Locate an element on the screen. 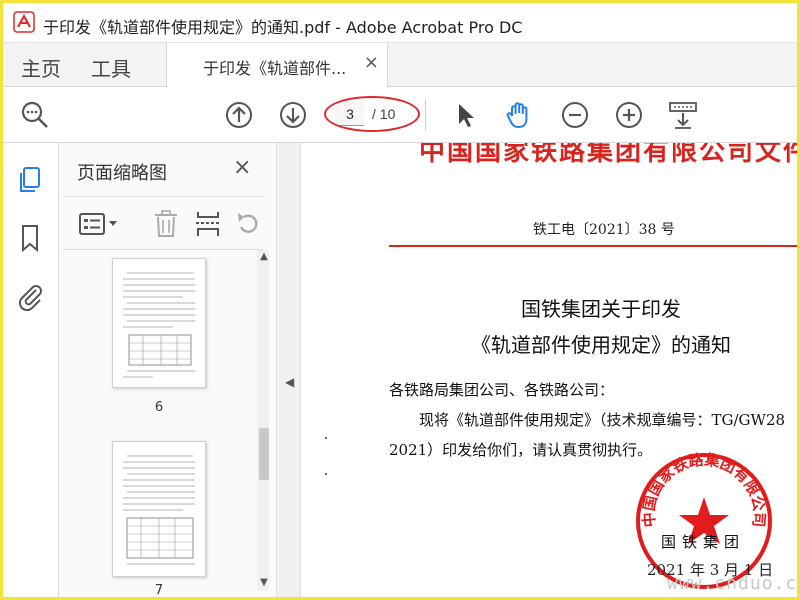  thumbnail-list: 6 7 ▲ ▼ is located at coordinates (166, 424).